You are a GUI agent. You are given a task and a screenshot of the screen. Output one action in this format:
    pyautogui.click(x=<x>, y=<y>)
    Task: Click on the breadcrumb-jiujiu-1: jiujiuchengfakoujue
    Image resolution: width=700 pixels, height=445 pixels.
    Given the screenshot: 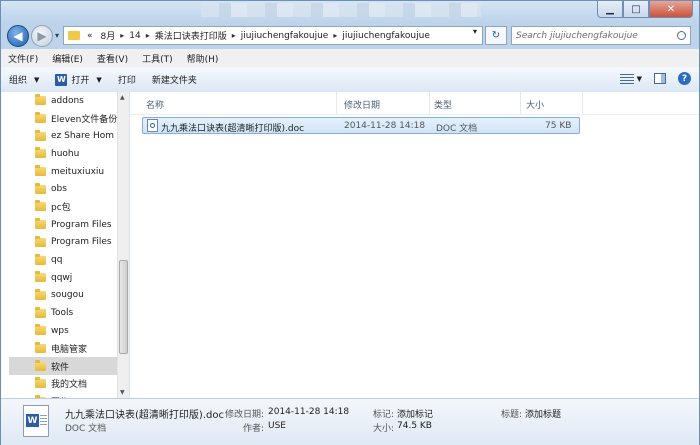 What is the action you would take?
    pyautogui.click(x=285, y=36)
    